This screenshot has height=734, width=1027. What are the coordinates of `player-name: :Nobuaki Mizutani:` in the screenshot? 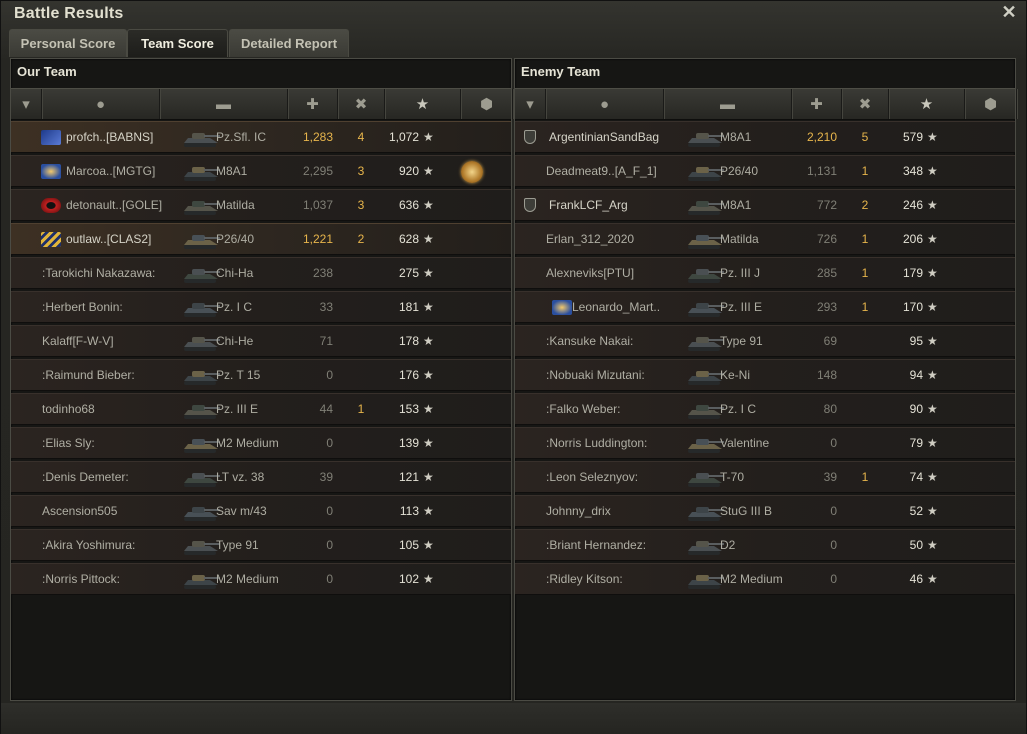 It's located at (615, 375).